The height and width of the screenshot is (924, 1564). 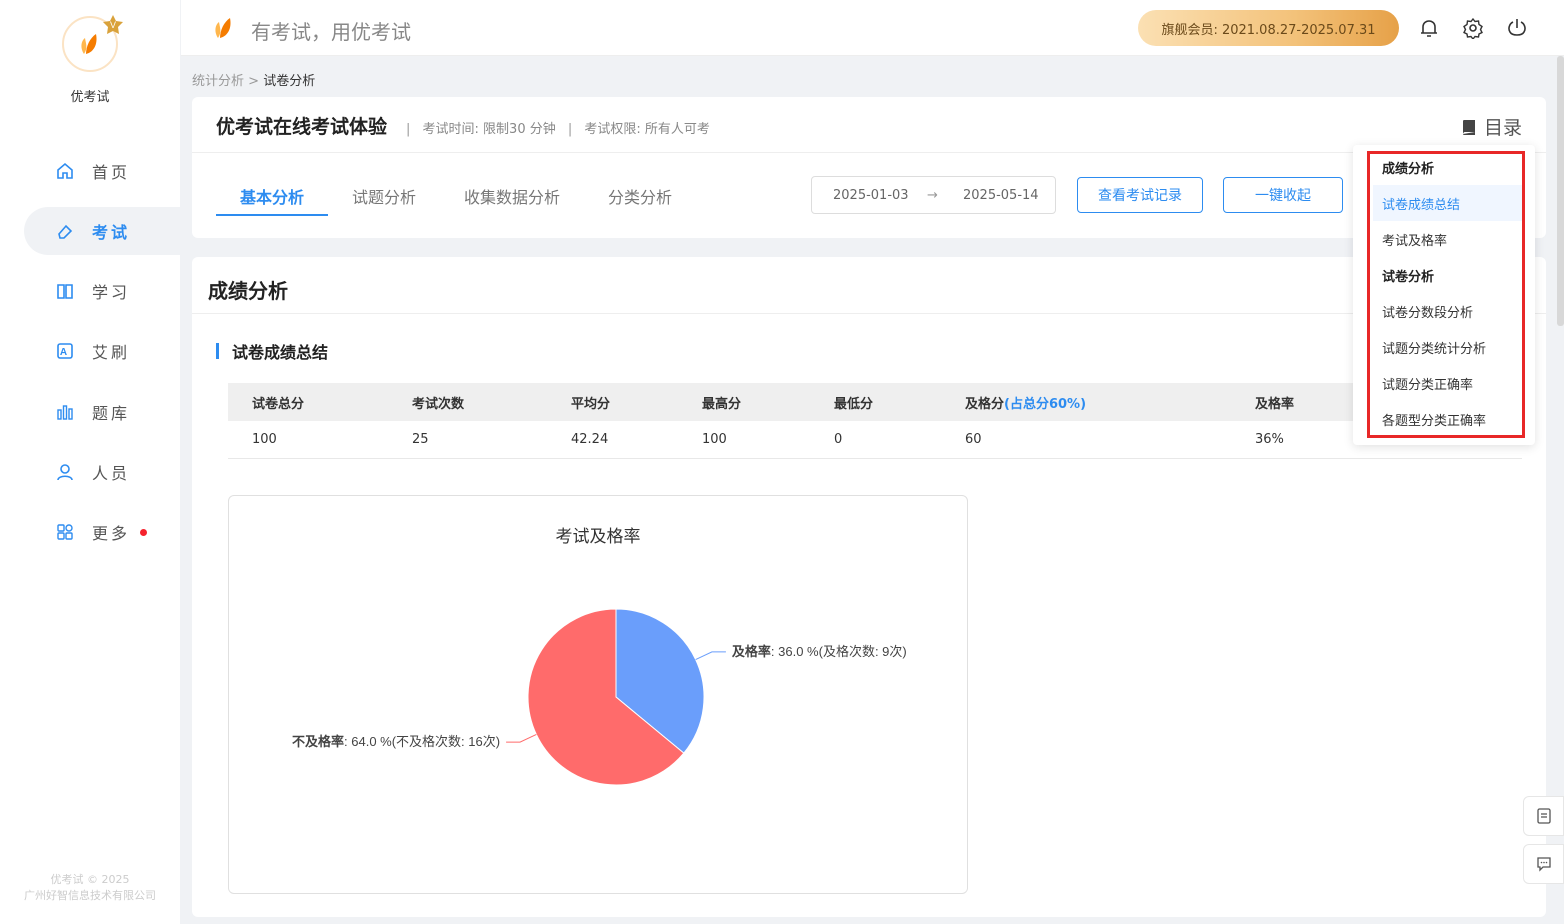 I want to click on app-logo: V, so click(x=92, y=43).